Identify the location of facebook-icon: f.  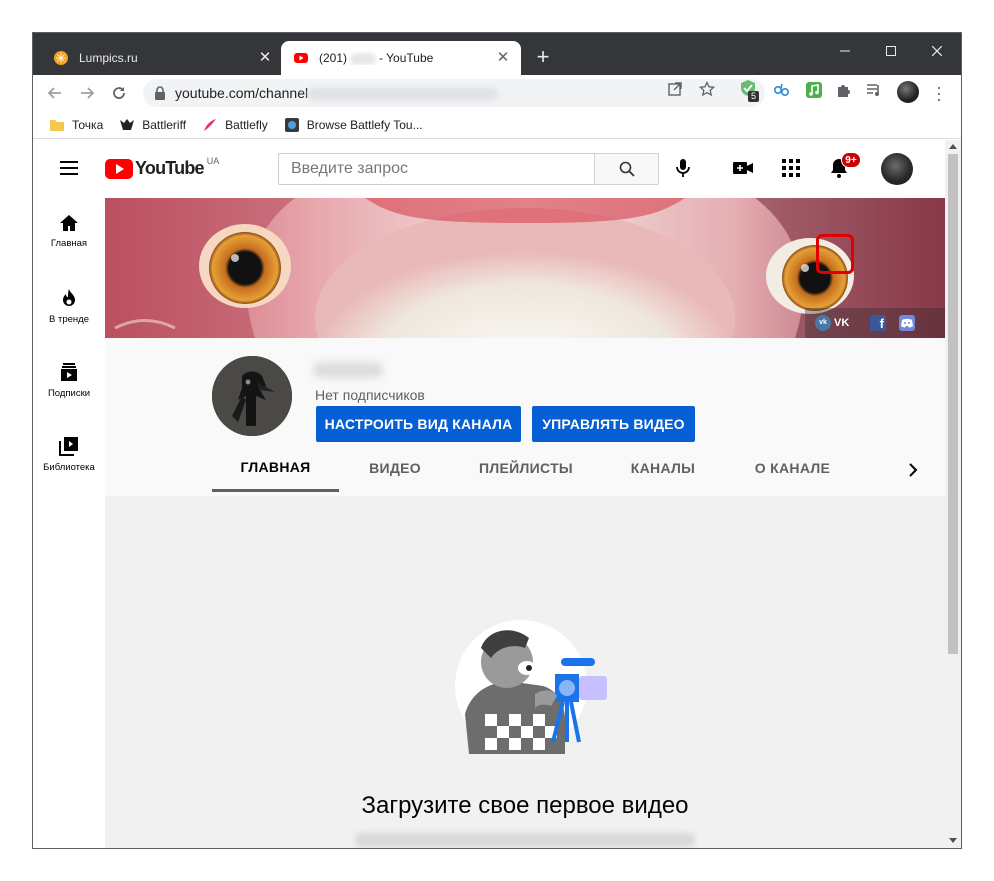
(878, 323).